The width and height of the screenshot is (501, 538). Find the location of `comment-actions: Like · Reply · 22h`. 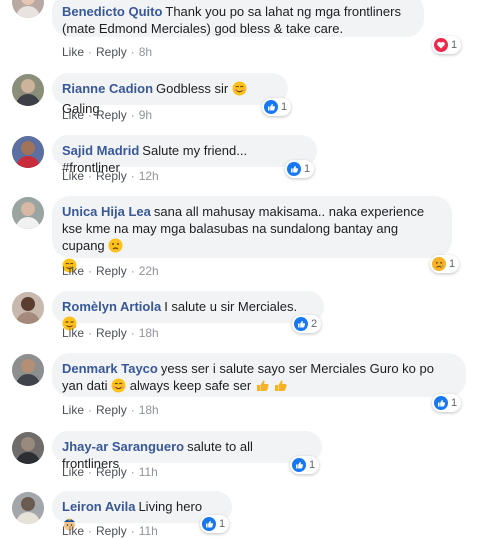

comment-actions: Like · Reply · 22h is located at coordinates (110, 271).